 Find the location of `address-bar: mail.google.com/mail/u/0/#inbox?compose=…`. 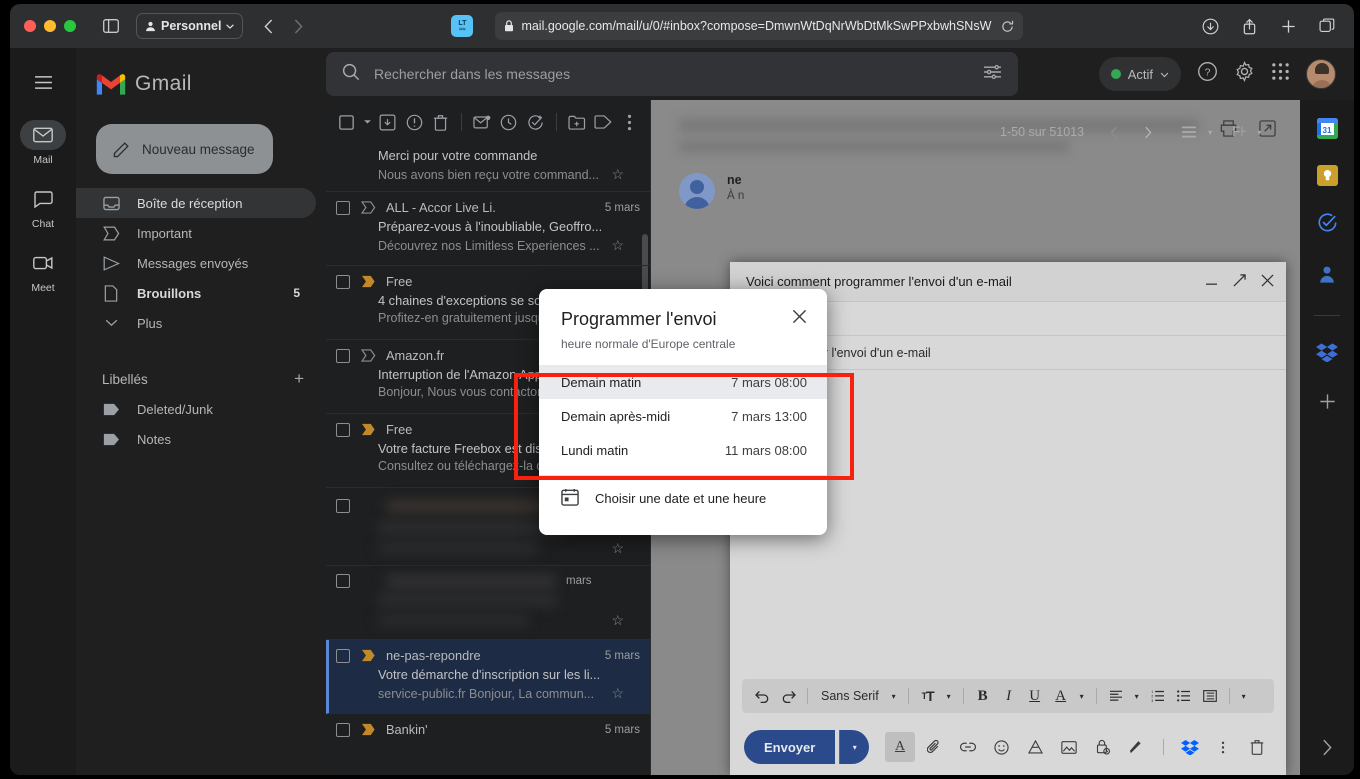

address-bar: mail.google.com/mail/u/0/#inbox?compose=… is located at coordinates (759, 26).